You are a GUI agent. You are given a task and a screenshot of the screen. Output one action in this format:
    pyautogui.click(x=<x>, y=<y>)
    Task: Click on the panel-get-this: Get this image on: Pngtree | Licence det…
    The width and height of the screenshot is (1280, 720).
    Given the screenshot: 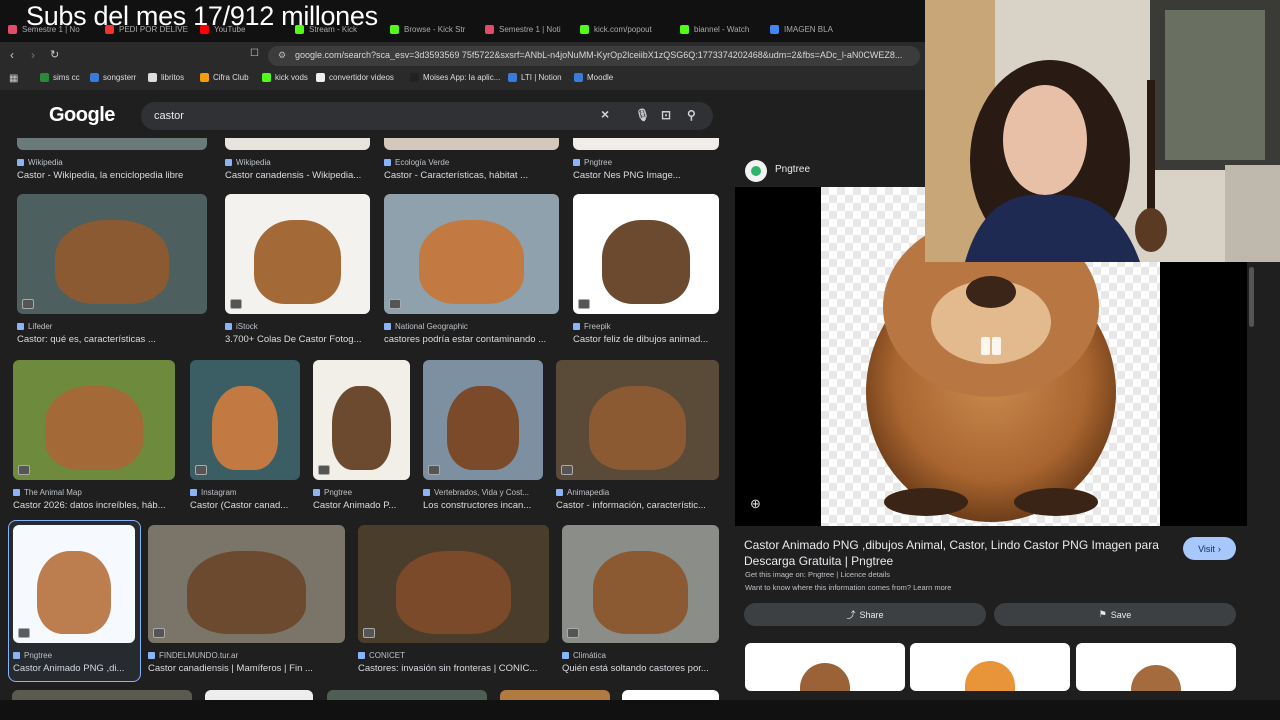 What is the action you would take?
    pyautogui.click(x=817, y=574)
    